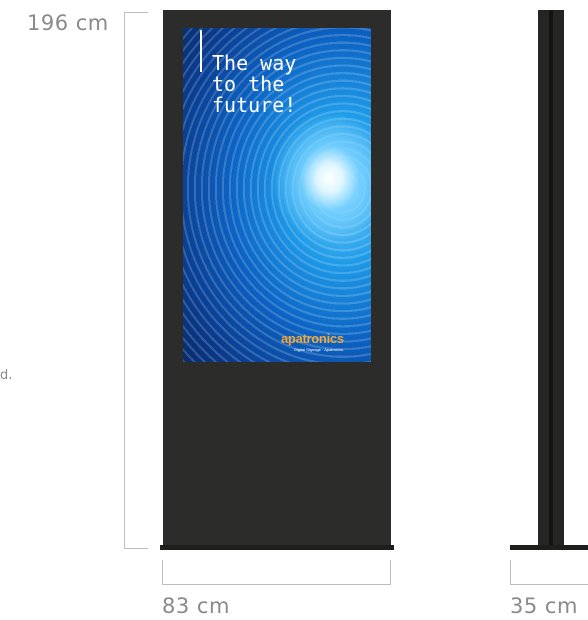 This screenshot has width=588, height=620. I want to click on height-label: 196 cm, so click(68, 23).